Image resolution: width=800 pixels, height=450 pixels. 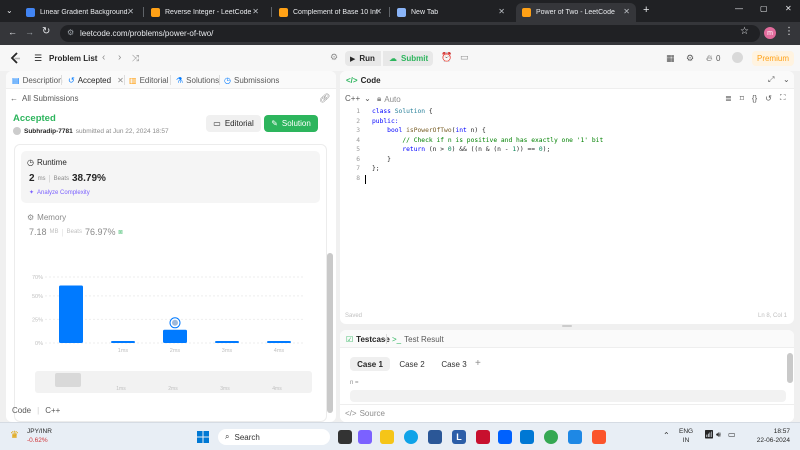 What do you see at coordinates (789, 31) in the screenshot?
I see `browser-menu-icon: ⋮` at bounding box center [789, 31].